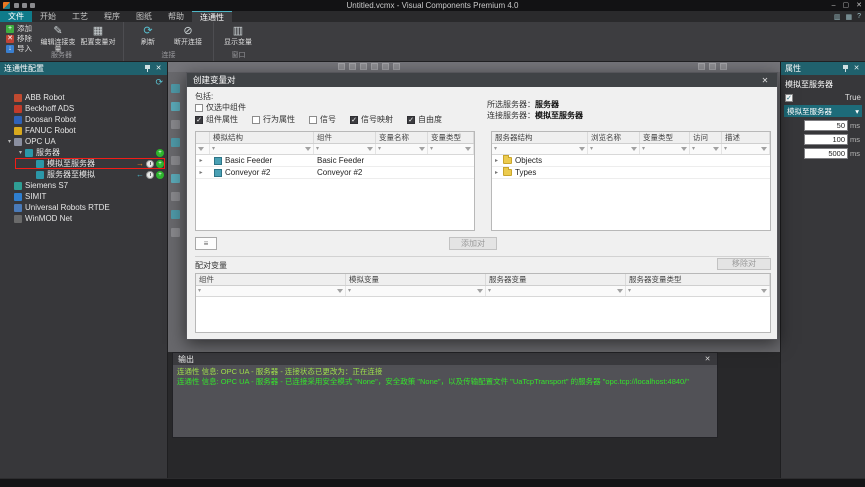  I want to click on tree-refresh-icon: ⟳, so click(159, 82).